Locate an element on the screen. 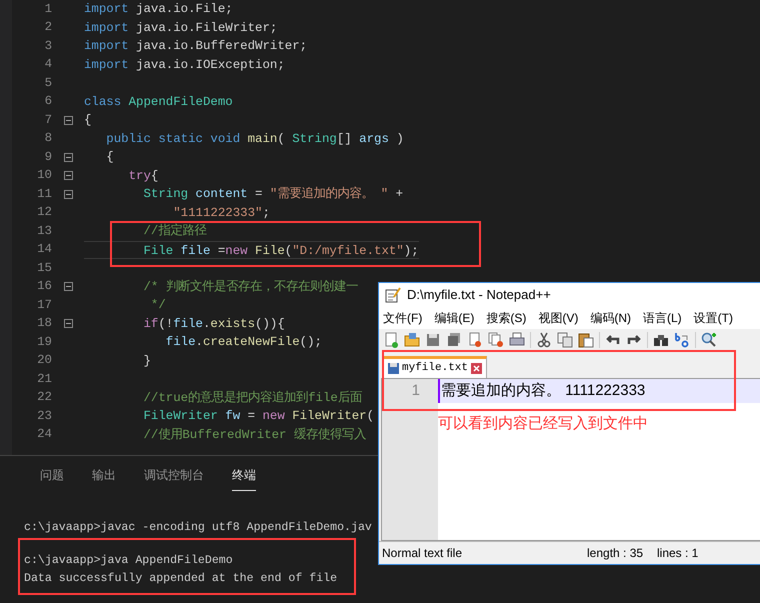 This screenshot has height=603, width=760. line-number: 11 is located at coordinates (44, 194).